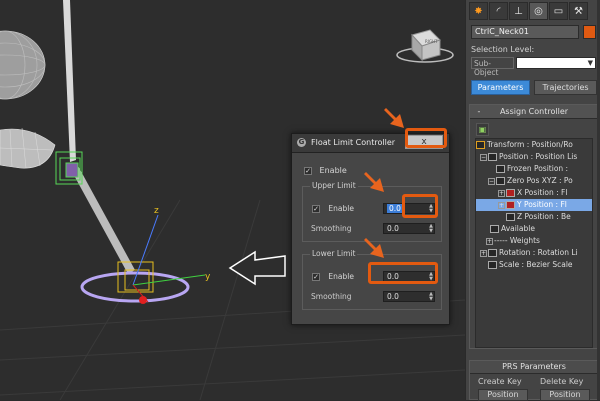 The width and height of the screenshot is (600, 401). I want to click on lower-enable-label: Enable, so click(341, 276).